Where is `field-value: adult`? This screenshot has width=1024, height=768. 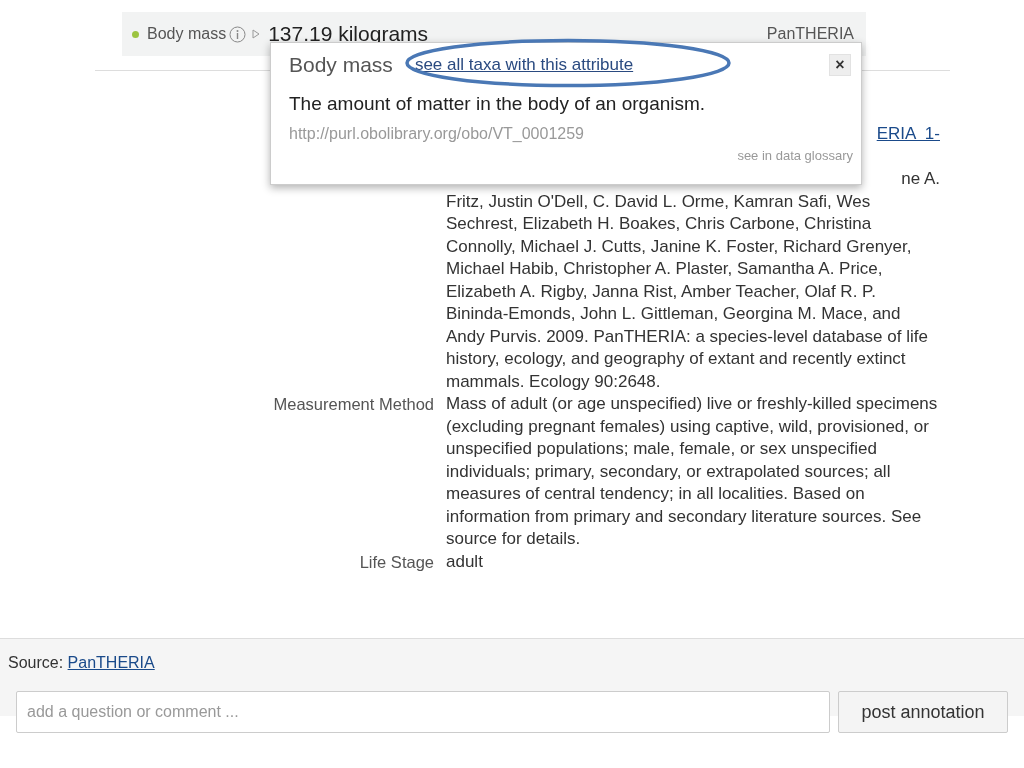
field-value: adult is located at coordinates (464, 561).